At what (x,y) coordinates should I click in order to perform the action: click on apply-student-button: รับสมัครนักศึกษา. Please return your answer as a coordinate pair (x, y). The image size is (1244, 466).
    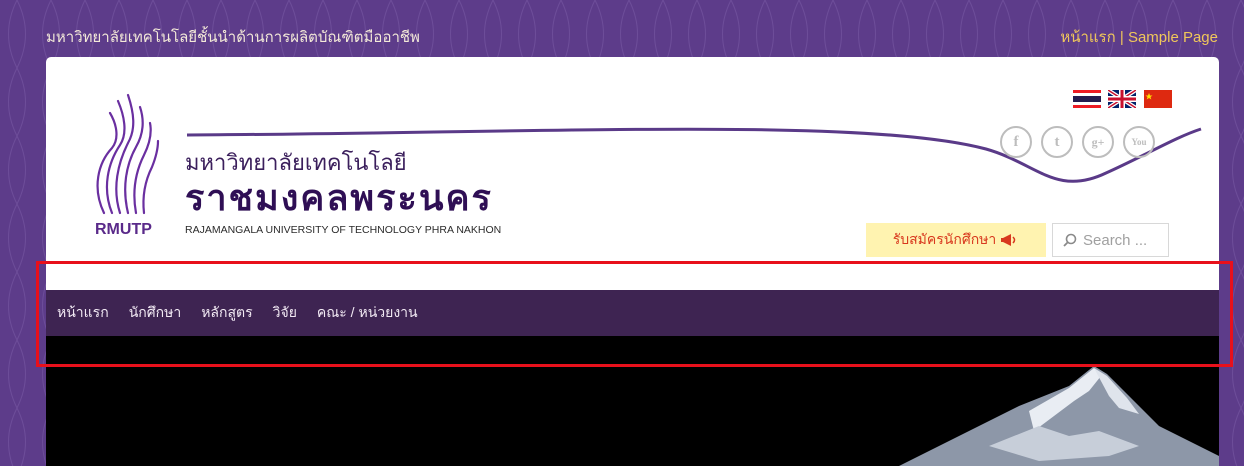
    Looking at the image, I should click on (956, 240).